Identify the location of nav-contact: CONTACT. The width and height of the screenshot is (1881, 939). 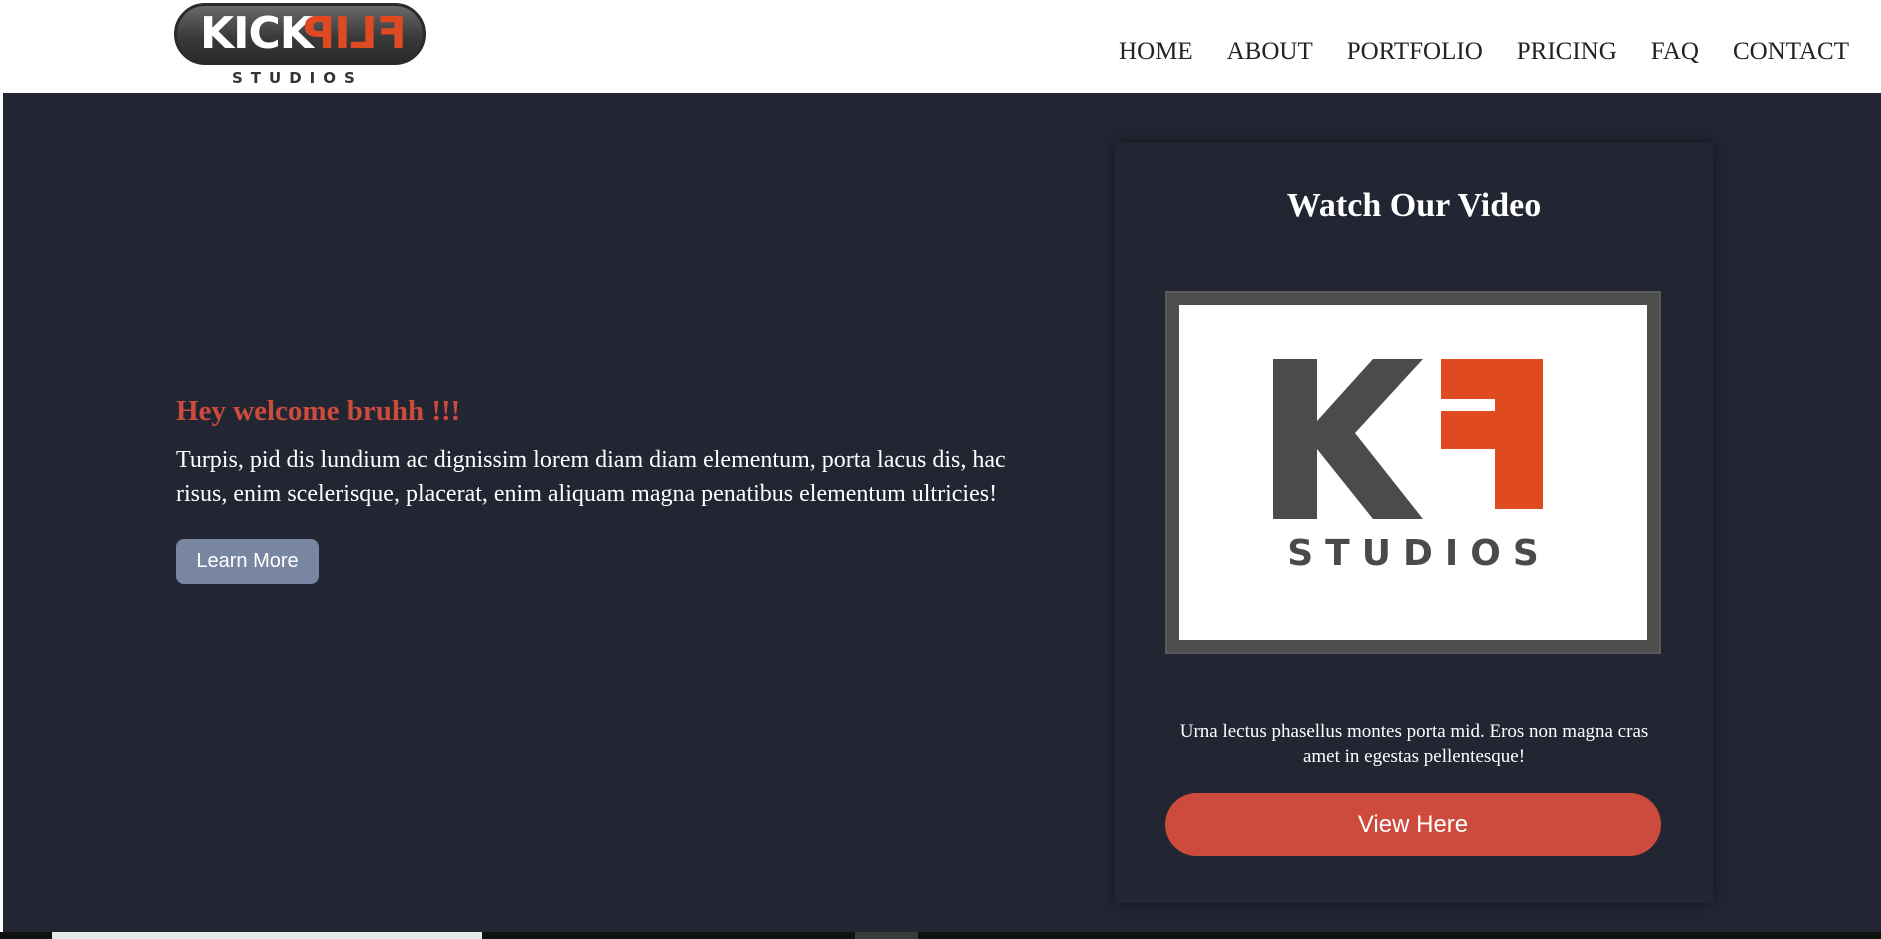
(1791, 52).